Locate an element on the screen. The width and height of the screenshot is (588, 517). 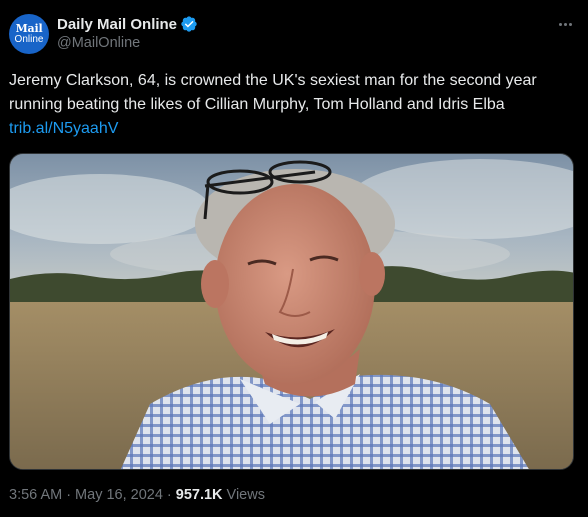
tweet-meta: 3:56 AM · May 16, 2024 · 957.1K Views is located at coordinates (137, 495).